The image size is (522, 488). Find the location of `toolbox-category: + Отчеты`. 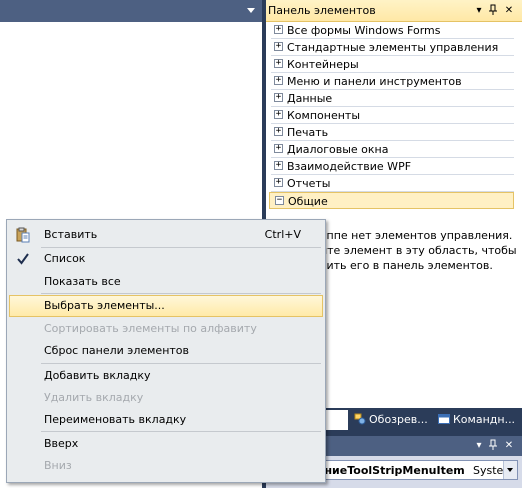

toolbox-category: + Отчеты is located at coordinates (391, 183).